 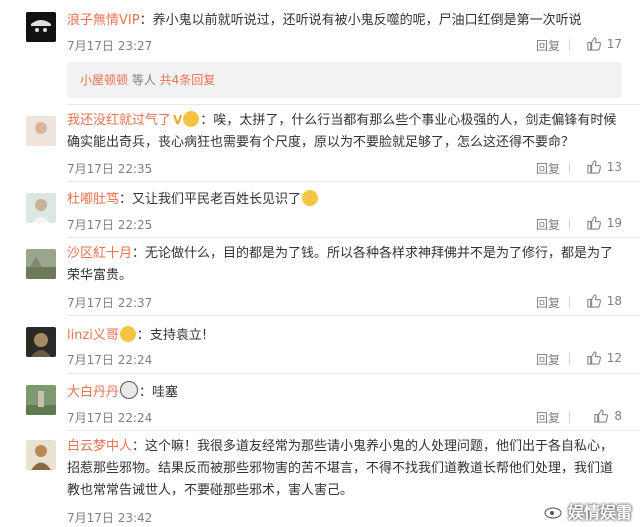 What do you see at coordinates (614, 166) in the screenshot?
I see `like-count: 13` at bounding box center [614, 166].